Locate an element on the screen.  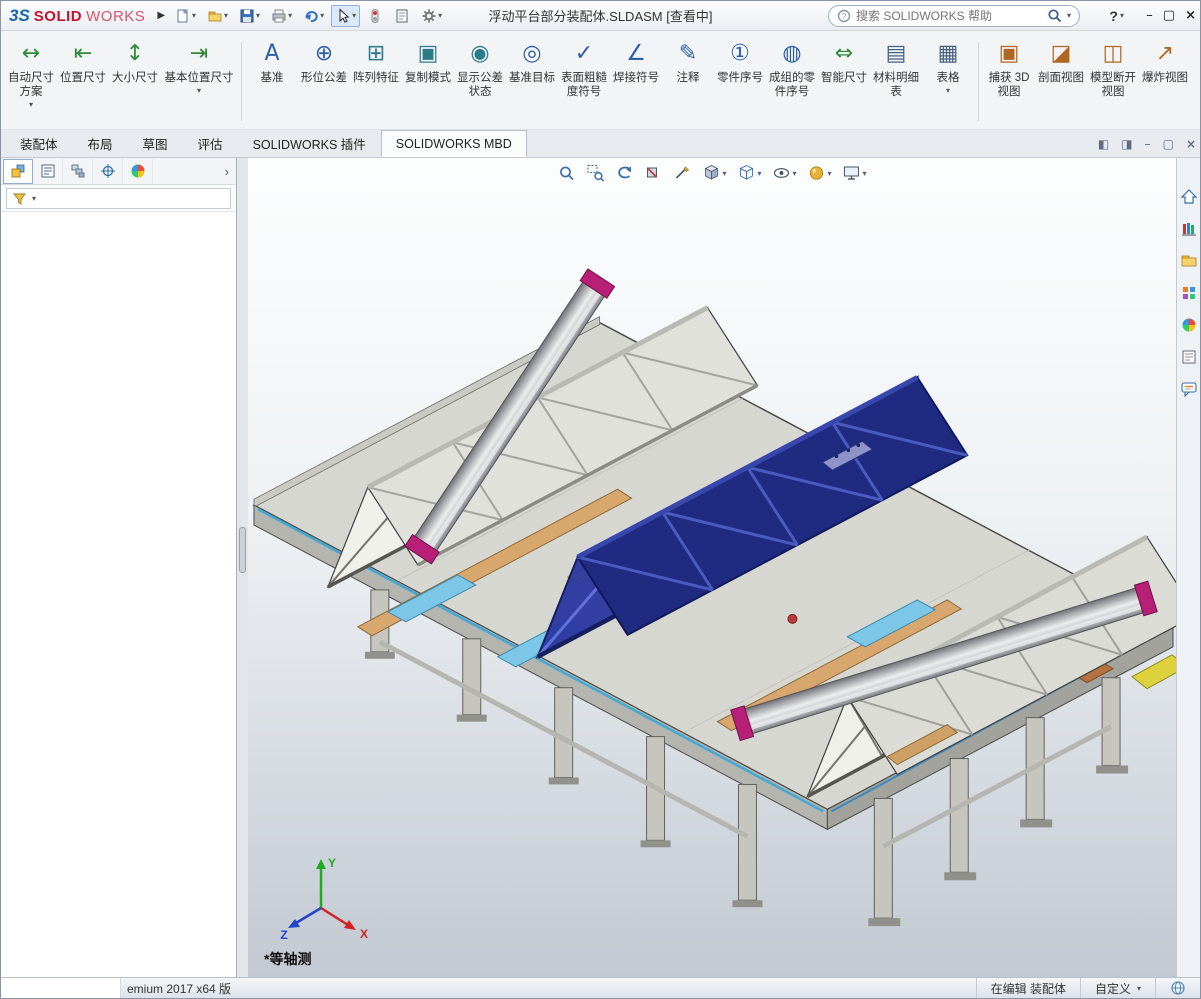
save-button: ▾ is located at coordinates (249, 16).